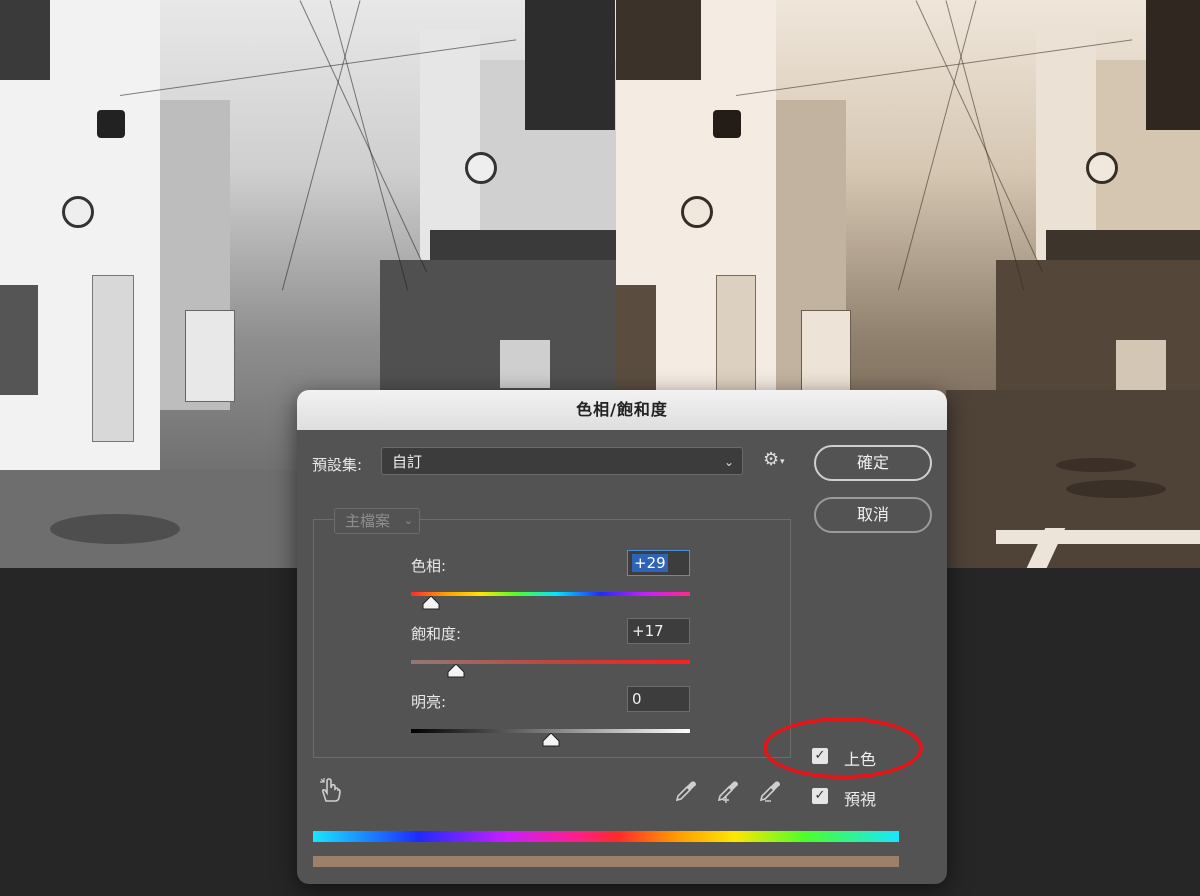 This screenshot has height=896, width=1200. I want to click on saturation-label: 飽和度:, so click(436, 634).